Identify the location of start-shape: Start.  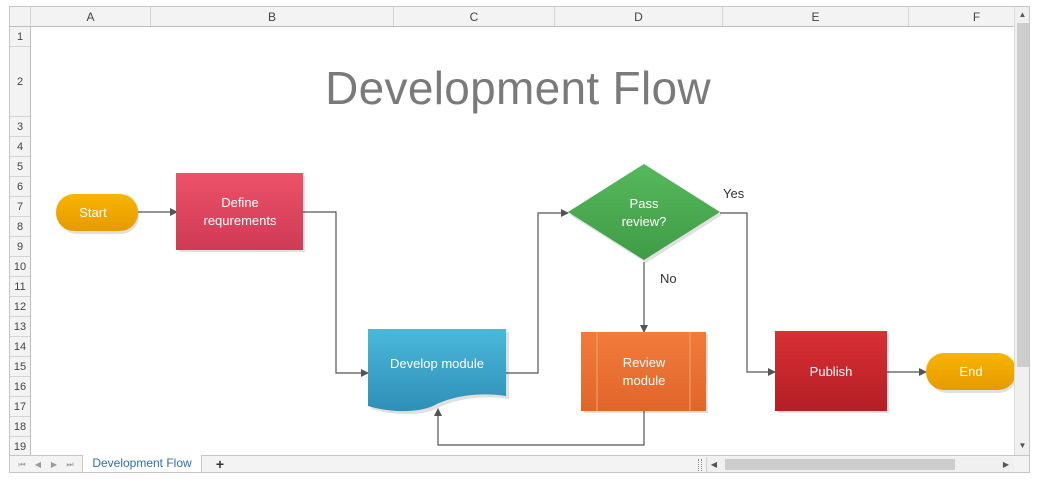
(97, 214).